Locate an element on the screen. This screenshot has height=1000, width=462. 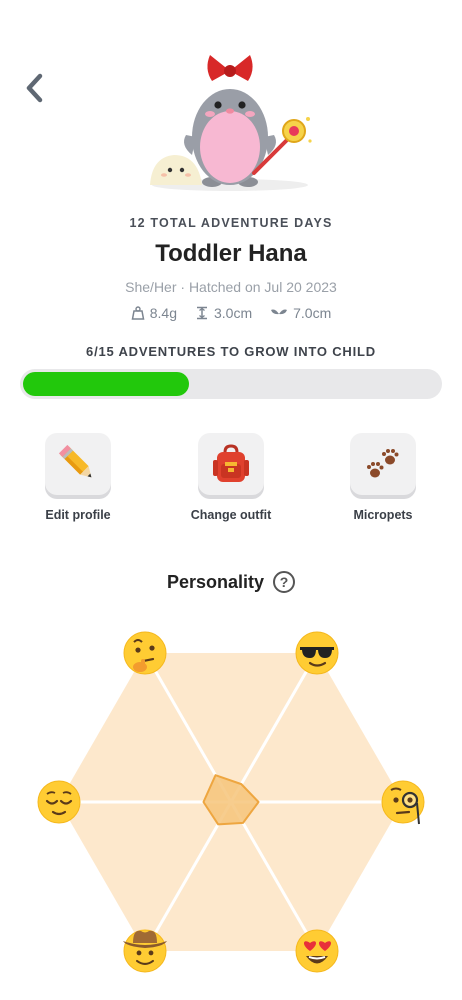
backpack-icon is located at coordinates (231, 463).